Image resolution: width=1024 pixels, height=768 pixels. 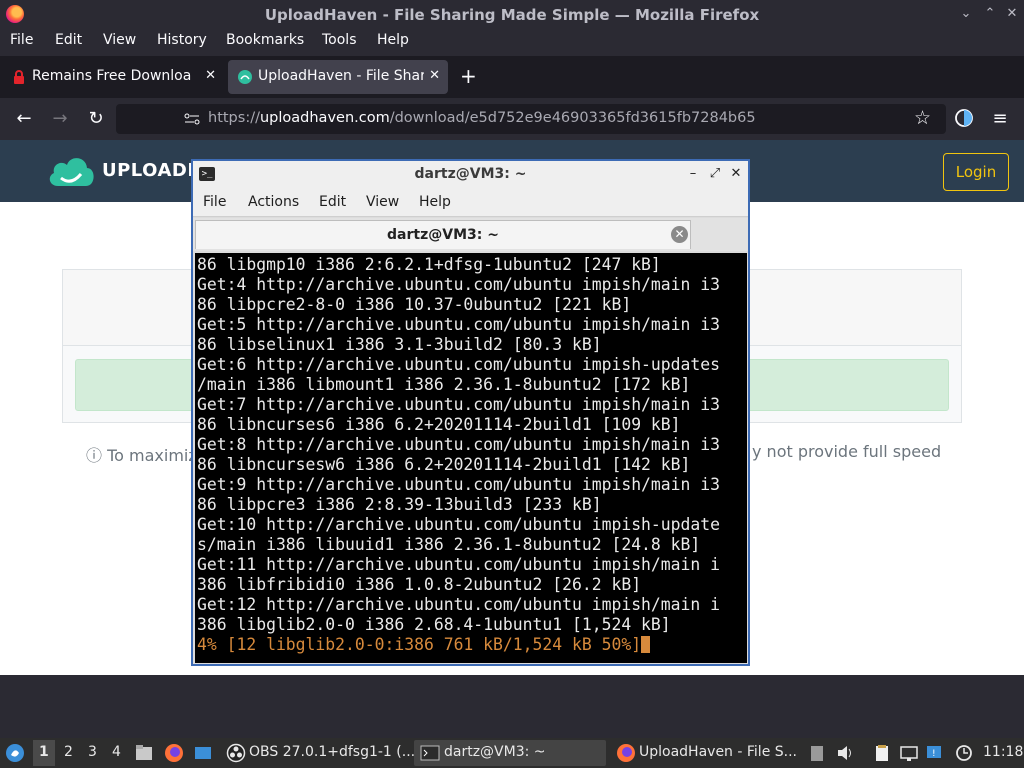 What do you see at coordinates (214, 202) in the screenshot?
I see `terminal-menu-file: File` at bounding box center [214, 202].